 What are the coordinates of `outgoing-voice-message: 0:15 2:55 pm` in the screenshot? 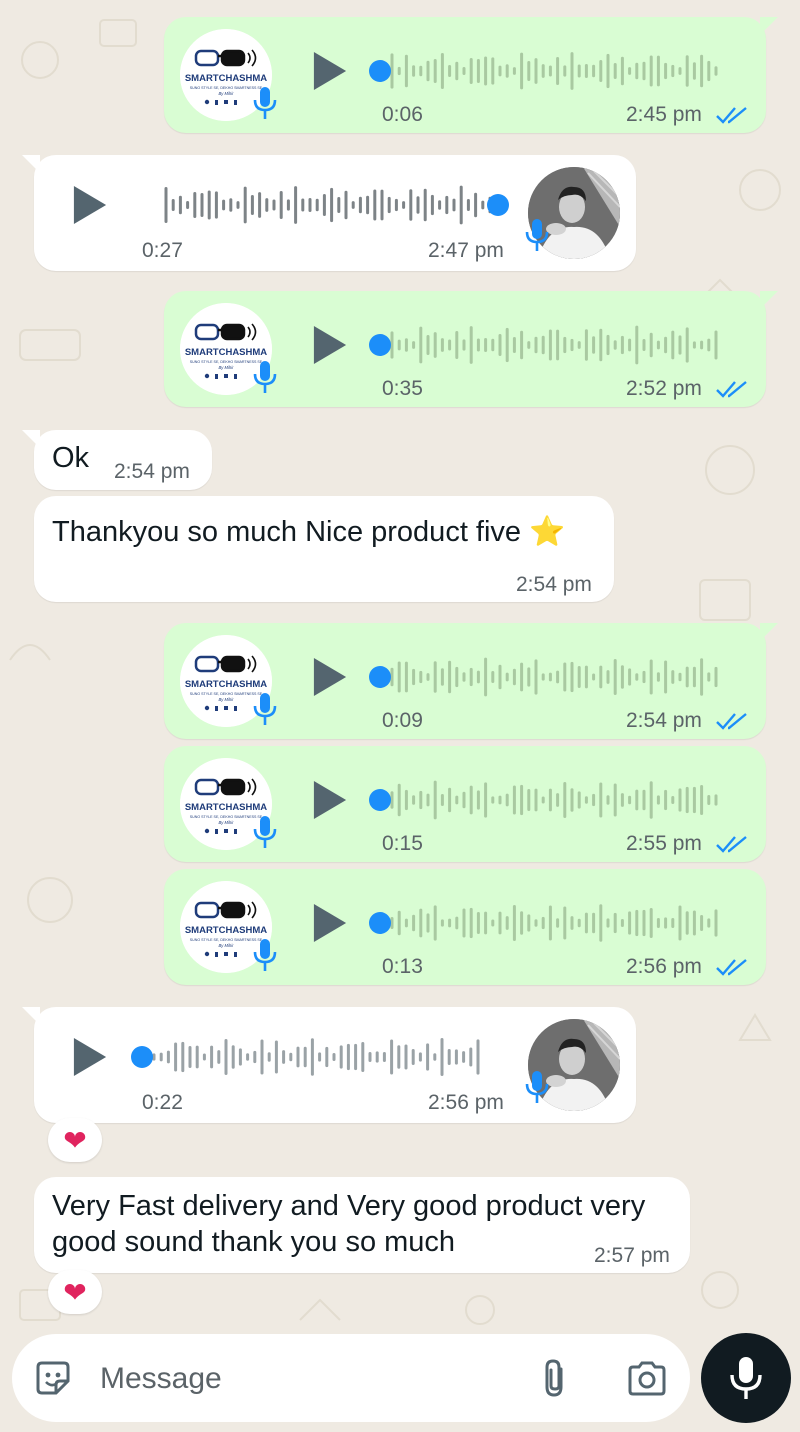 It's located at (465, 804).